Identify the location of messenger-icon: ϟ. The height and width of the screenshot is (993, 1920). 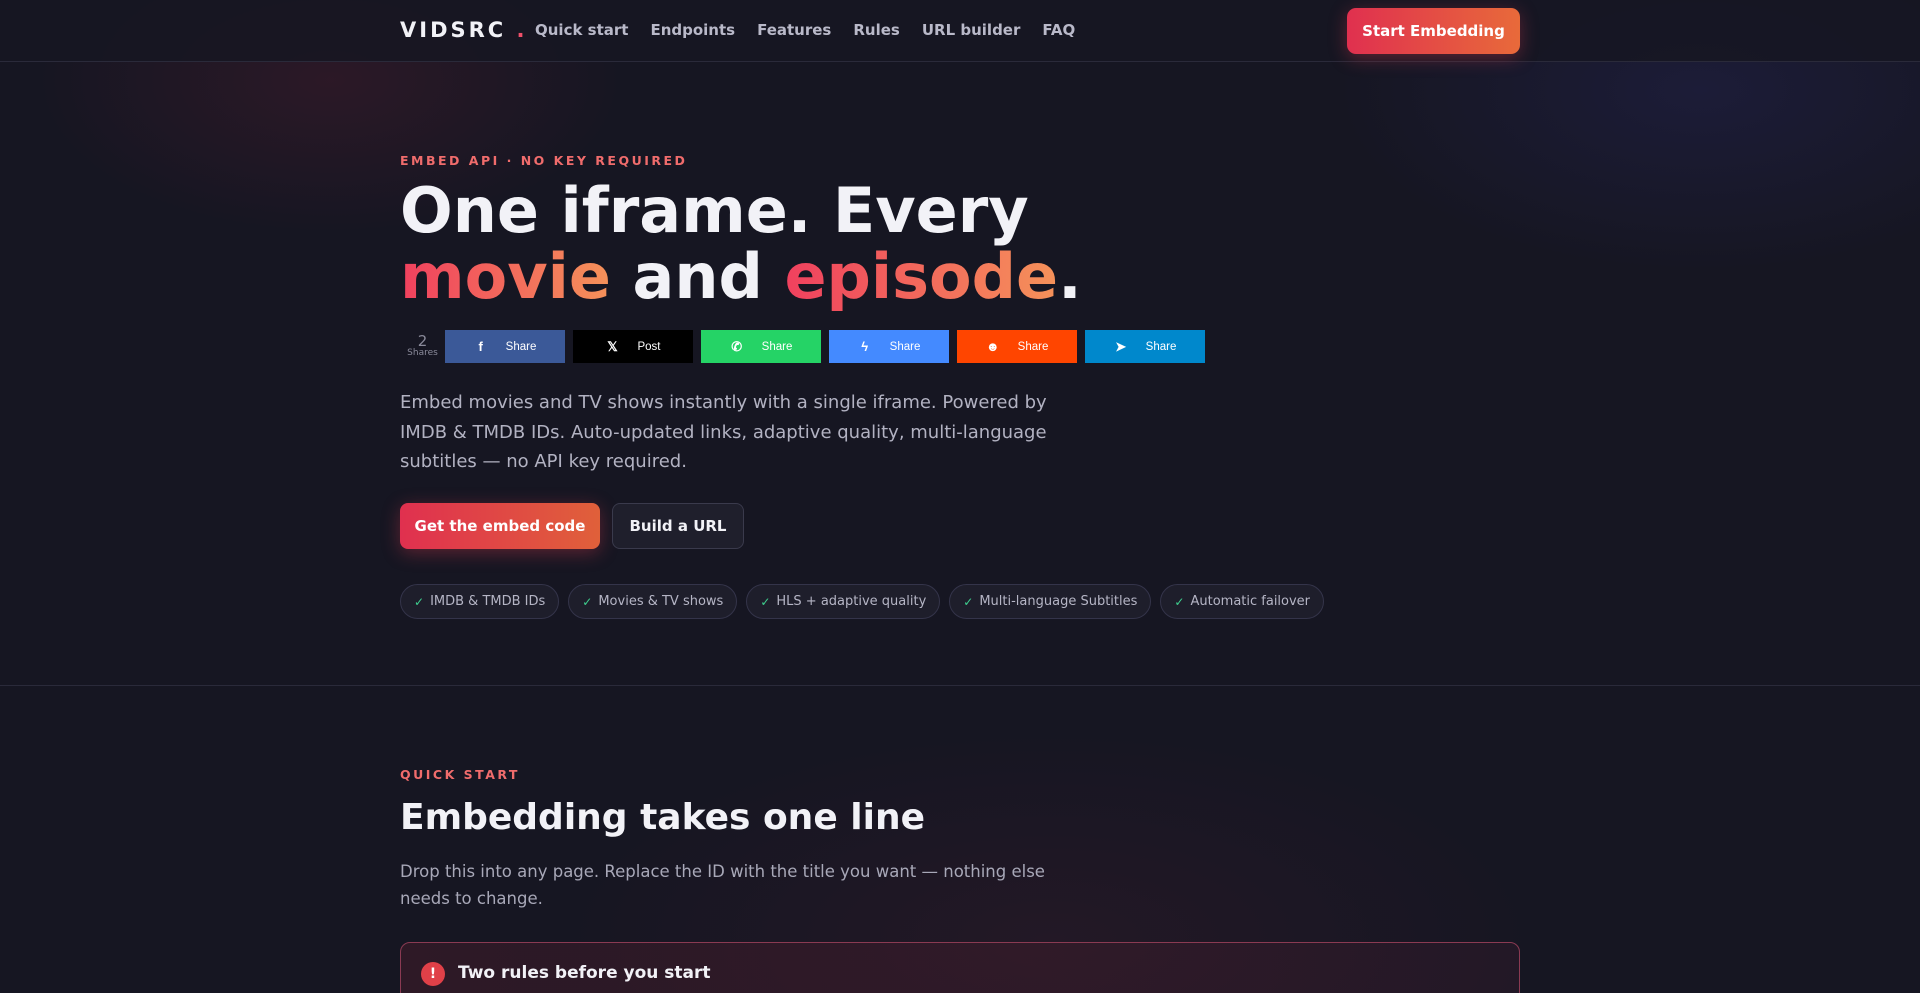
(865, 346).